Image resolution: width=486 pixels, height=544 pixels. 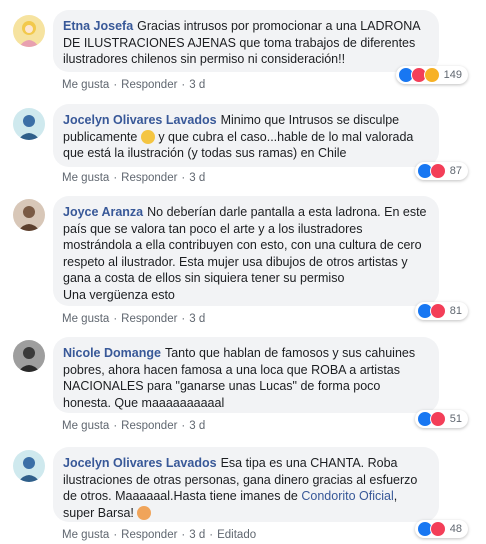 I want to click on edited-label: Editado, so click(x=236, y=535).